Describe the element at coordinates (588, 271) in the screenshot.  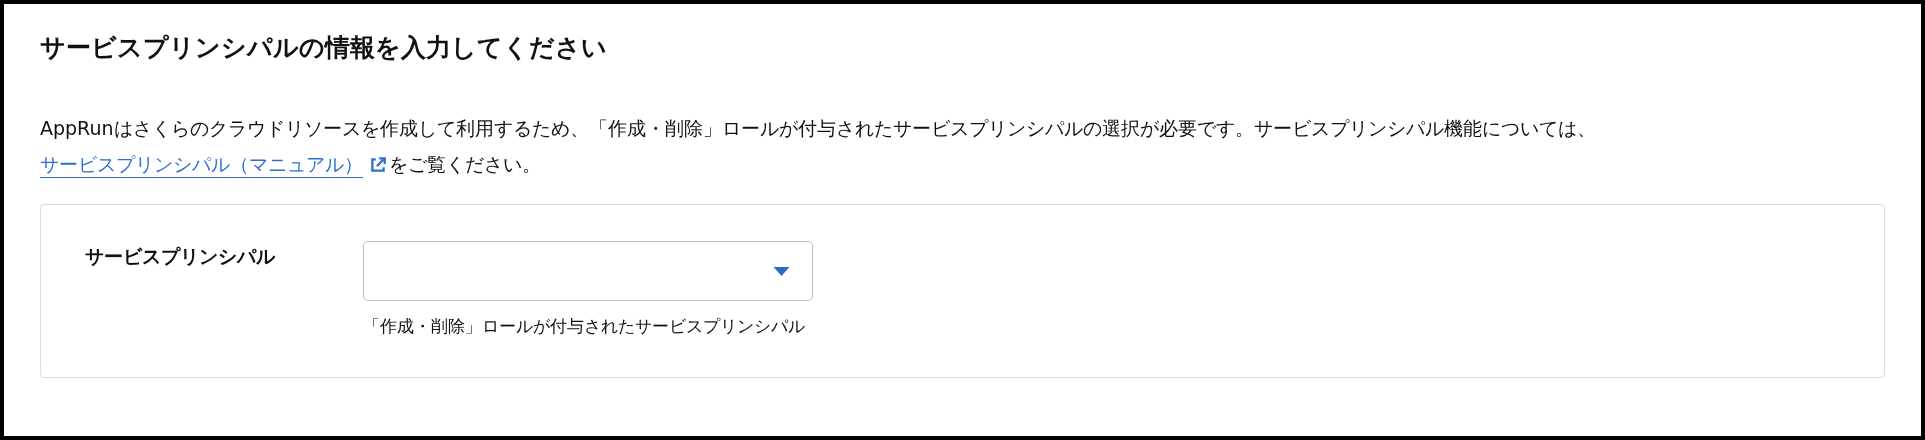
I see `select-field` at that location.